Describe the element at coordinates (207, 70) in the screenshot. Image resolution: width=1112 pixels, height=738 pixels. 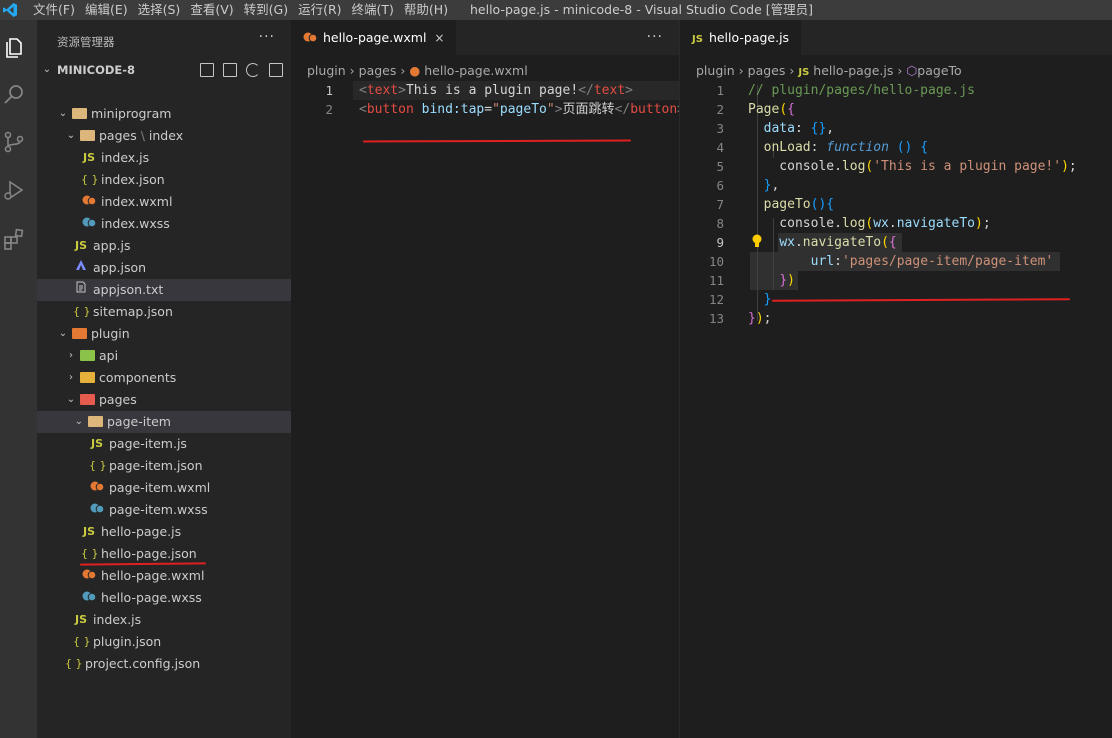
I see `new-file-icon` at that location.